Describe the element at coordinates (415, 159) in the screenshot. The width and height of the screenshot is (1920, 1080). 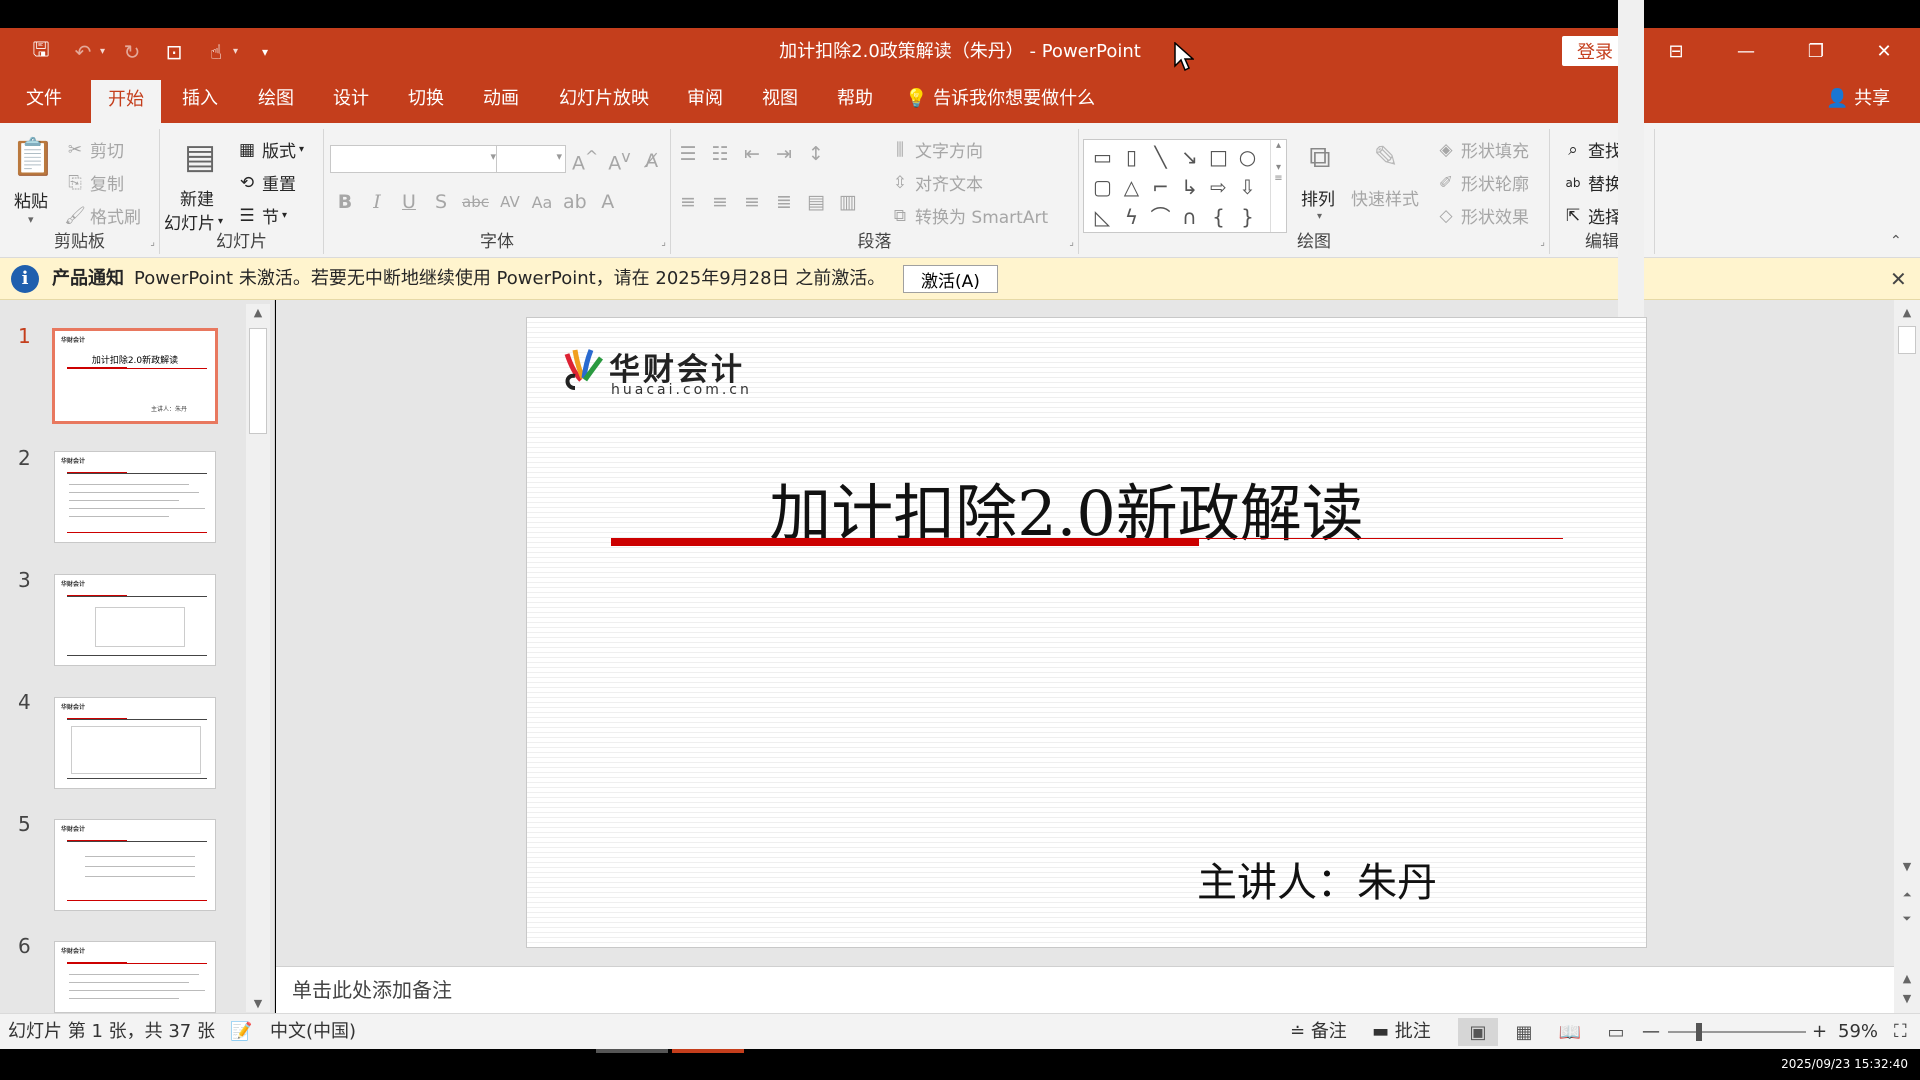
I see `font-name-combo` at that location.